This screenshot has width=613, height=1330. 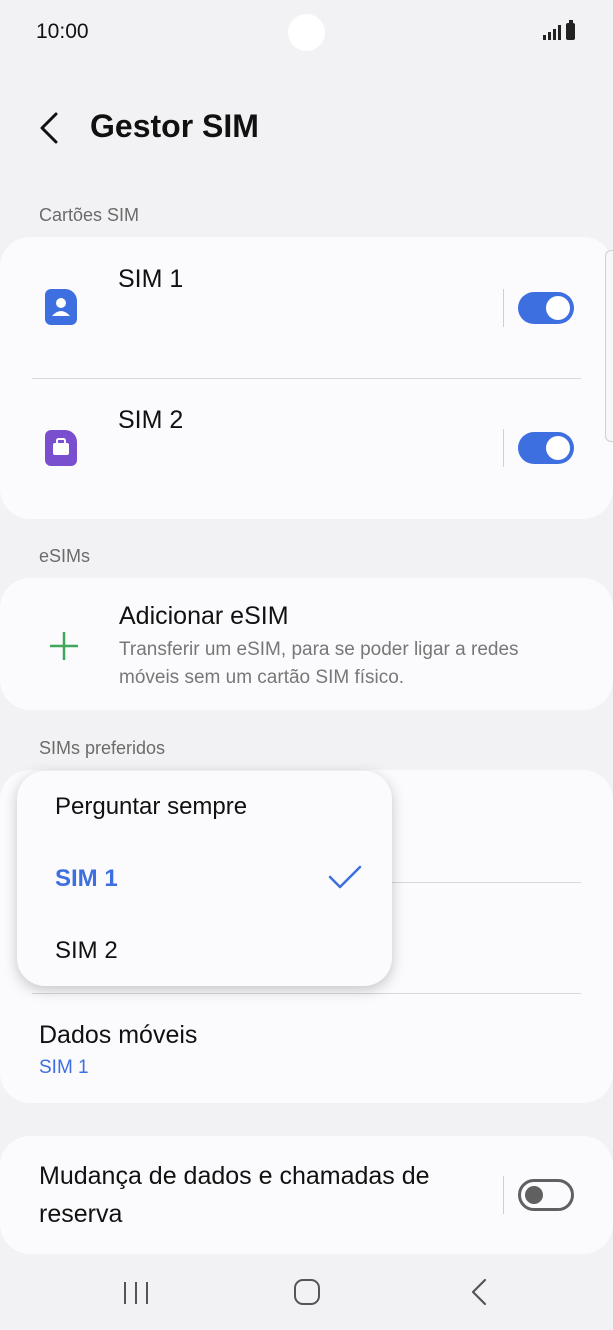 I want to click on sim-2-toggle, so click(x=546, y=448).